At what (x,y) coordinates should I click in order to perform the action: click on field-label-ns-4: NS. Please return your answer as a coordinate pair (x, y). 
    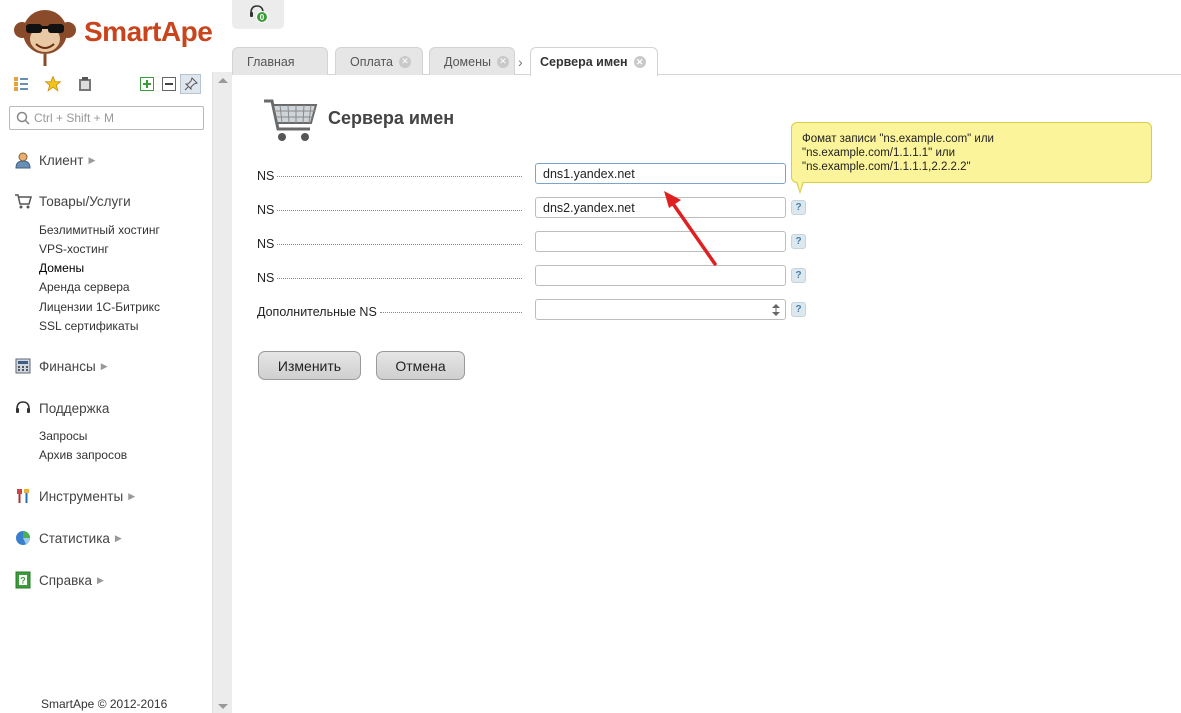
    Looking at the image, I should click on (389, 278).